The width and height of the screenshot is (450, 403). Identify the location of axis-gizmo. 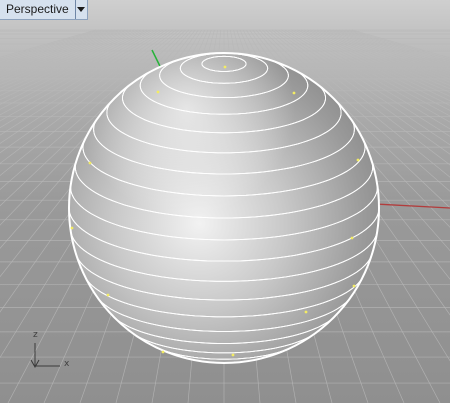
(45, 356).